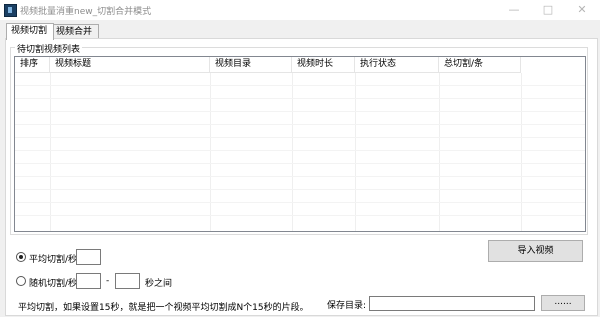 The height and width of the screenshot is (317, 600). What do you see at coordinates (86, 12) in the screenshot?
I see `window-title: 视频批量消重new_切割合并模式` at bounding box center [86, 12].